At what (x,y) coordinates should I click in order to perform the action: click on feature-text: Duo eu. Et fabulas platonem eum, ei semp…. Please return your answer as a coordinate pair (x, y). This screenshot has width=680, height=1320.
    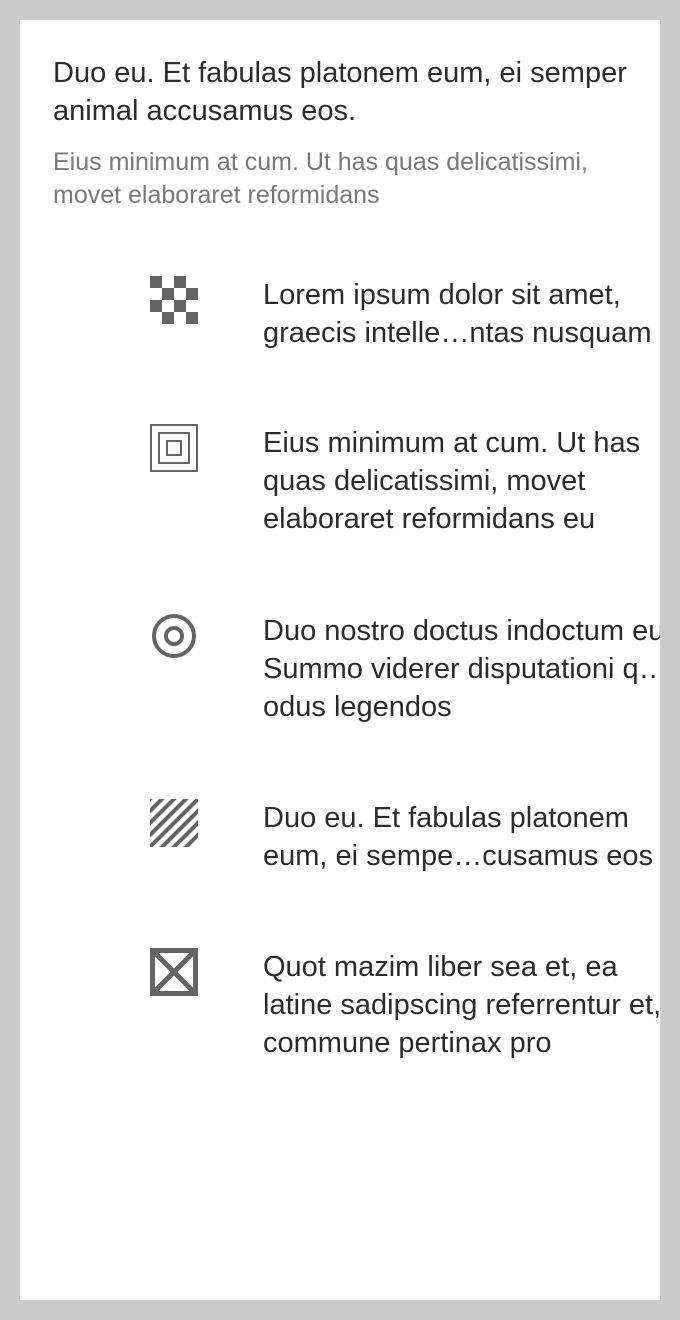
    Looking at the image, I should click on (458, 837).